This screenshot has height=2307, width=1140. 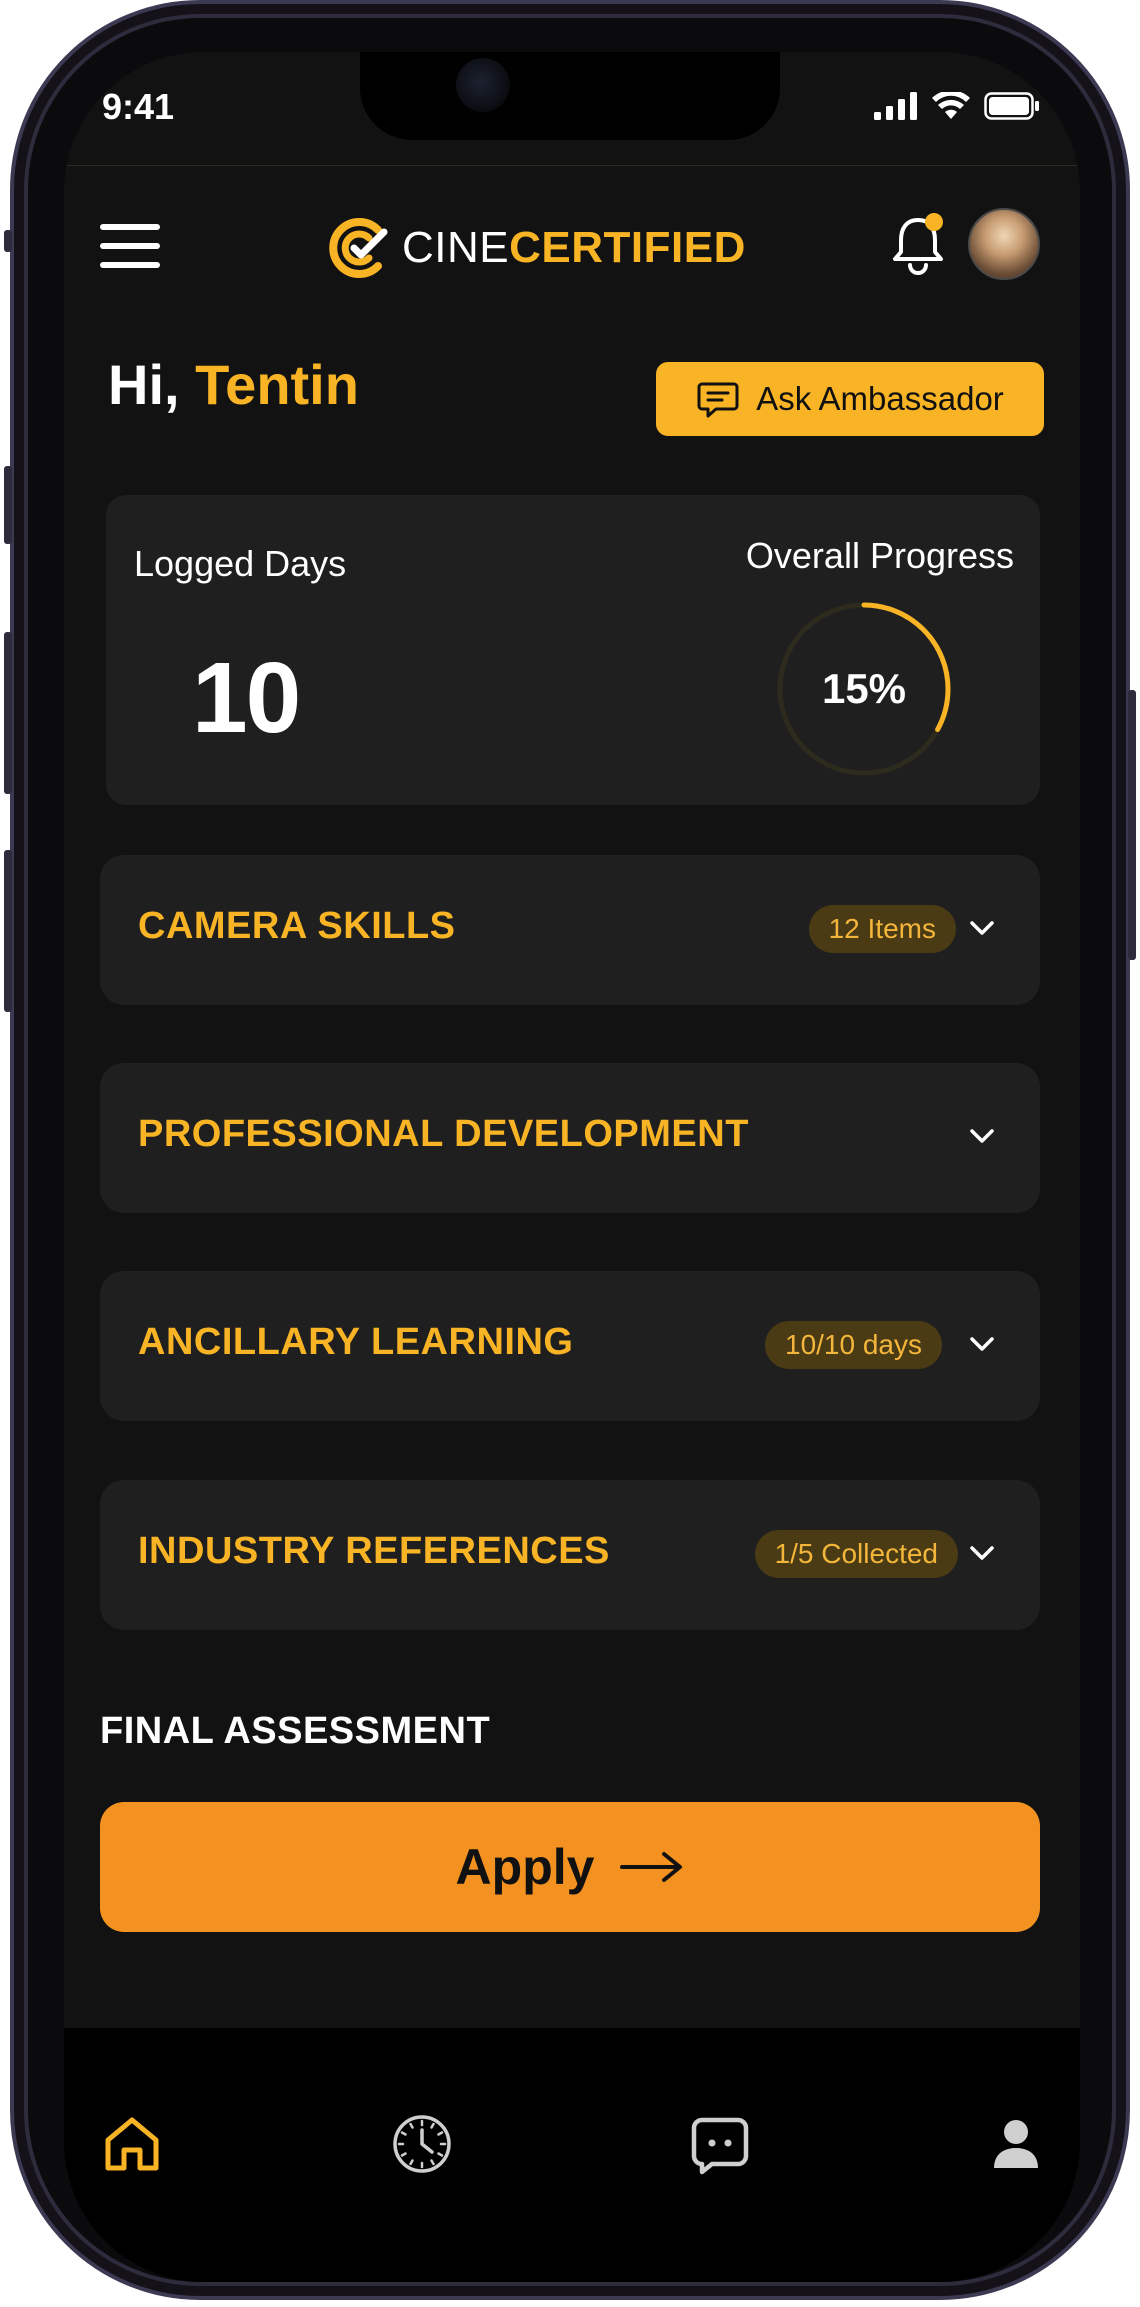 What do you see at coordinates (572, 2155) in the screenshot?
I see `bottom-tab-bar` at bounding box center [572, 2155].